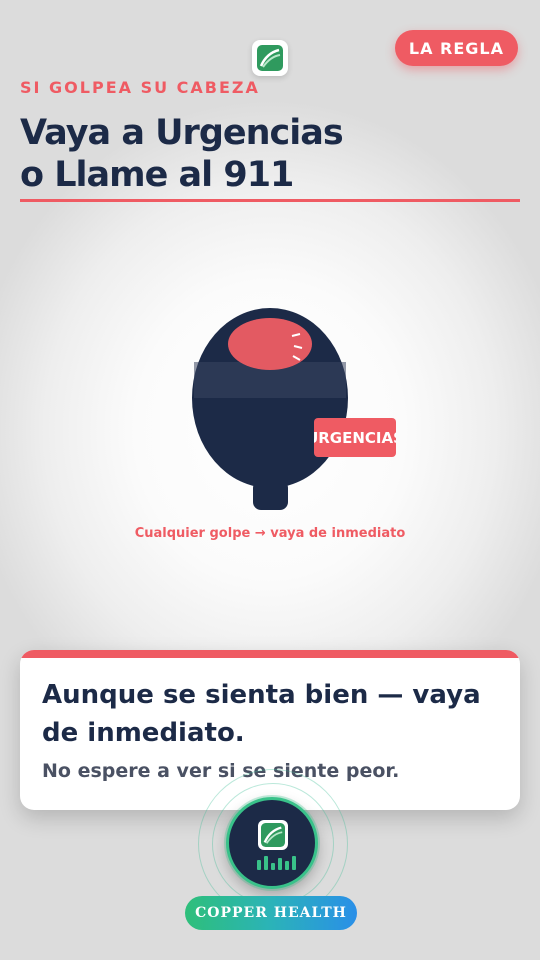  I want to click on urgency-tag: URGENCIAS, so click(355, 437).